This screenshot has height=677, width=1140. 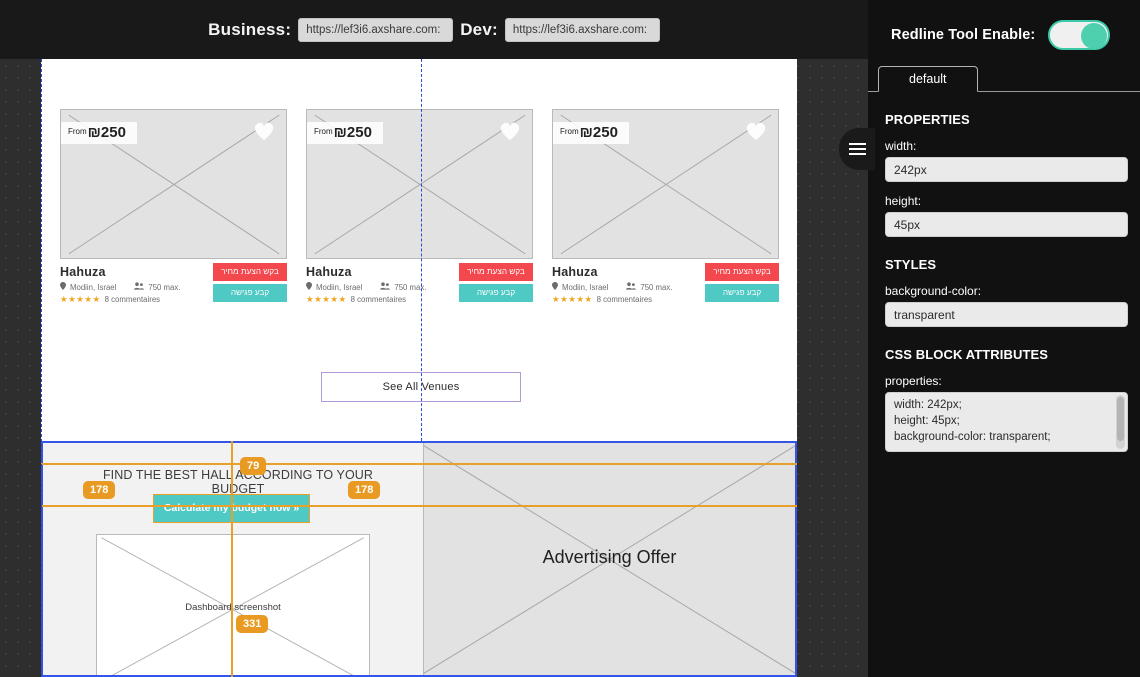 What do you see at coordinates (582, 29) in the screenshot?
I see `dev-url-field: https://lef3i6.axshare.com:` at bounding box center [582, 29].